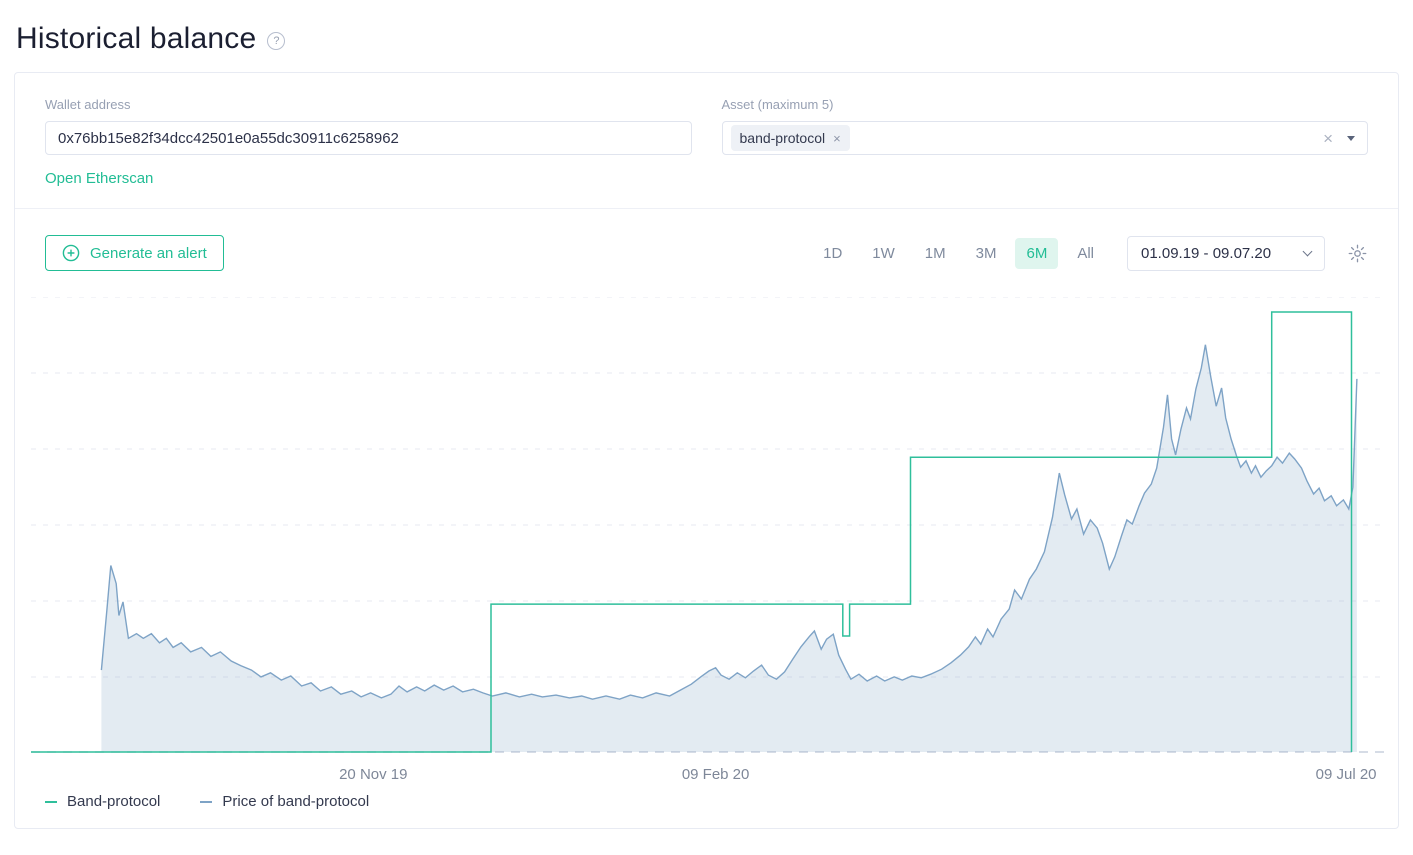 The image size is (1413, 855). I want to click on legend-item-balance: Band-protocol, so click(102, 801).